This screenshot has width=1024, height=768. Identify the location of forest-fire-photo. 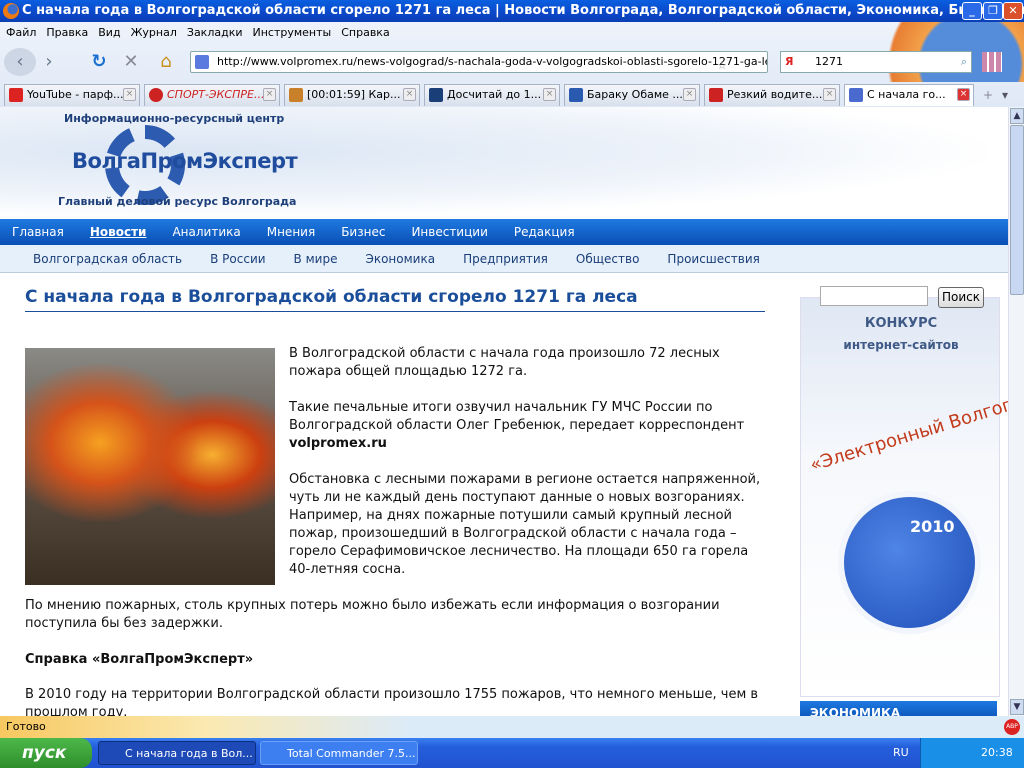
(150, 466).